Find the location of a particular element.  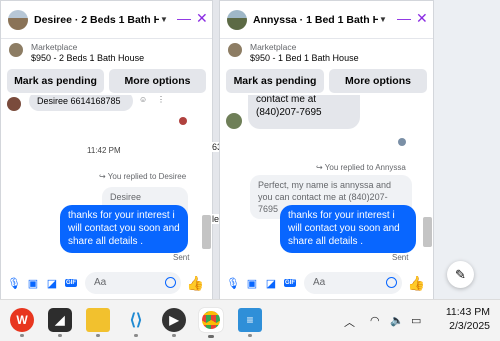

replied-to-text: You replied to Annyssa is located at coordinates (365, 167).